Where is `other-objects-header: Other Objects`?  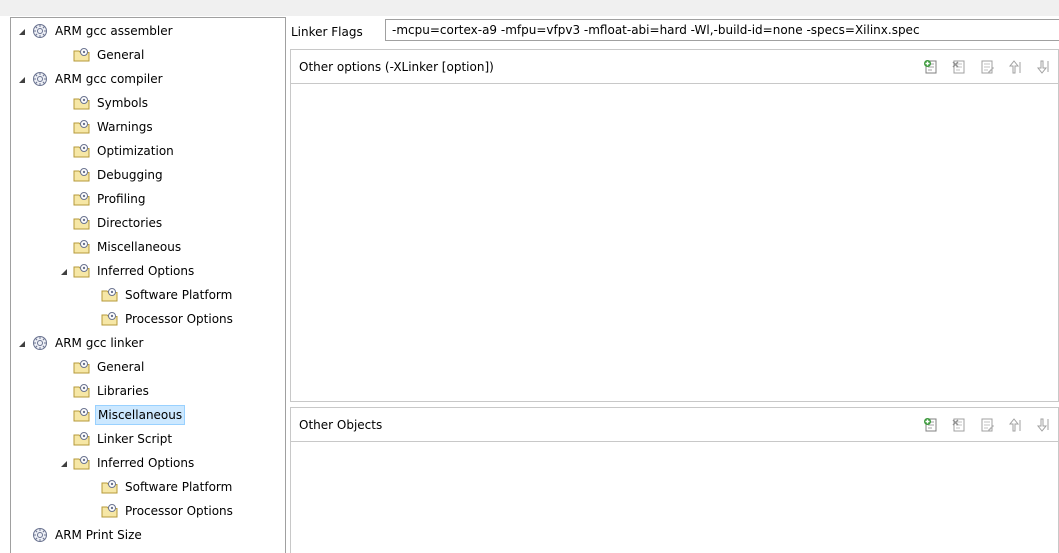
other-objects-header: Other Objects is located at coordinates (674, 425).